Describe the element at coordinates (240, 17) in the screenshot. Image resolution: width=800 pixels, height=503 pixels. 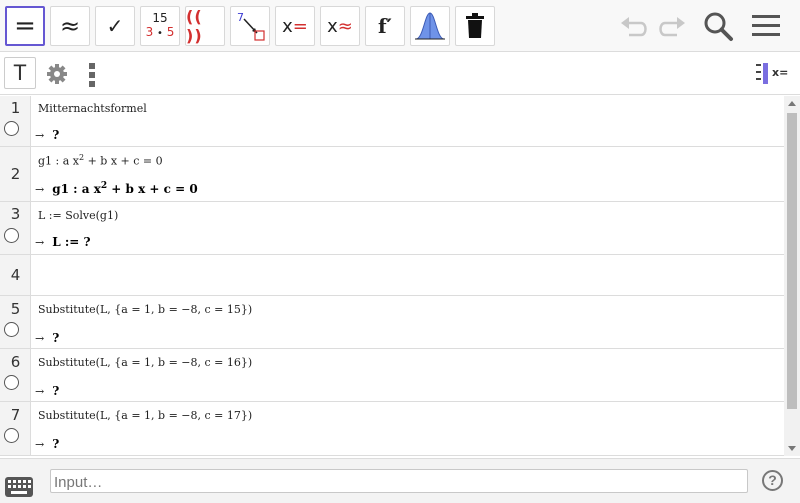
I see `svg-text: 7` at that location.